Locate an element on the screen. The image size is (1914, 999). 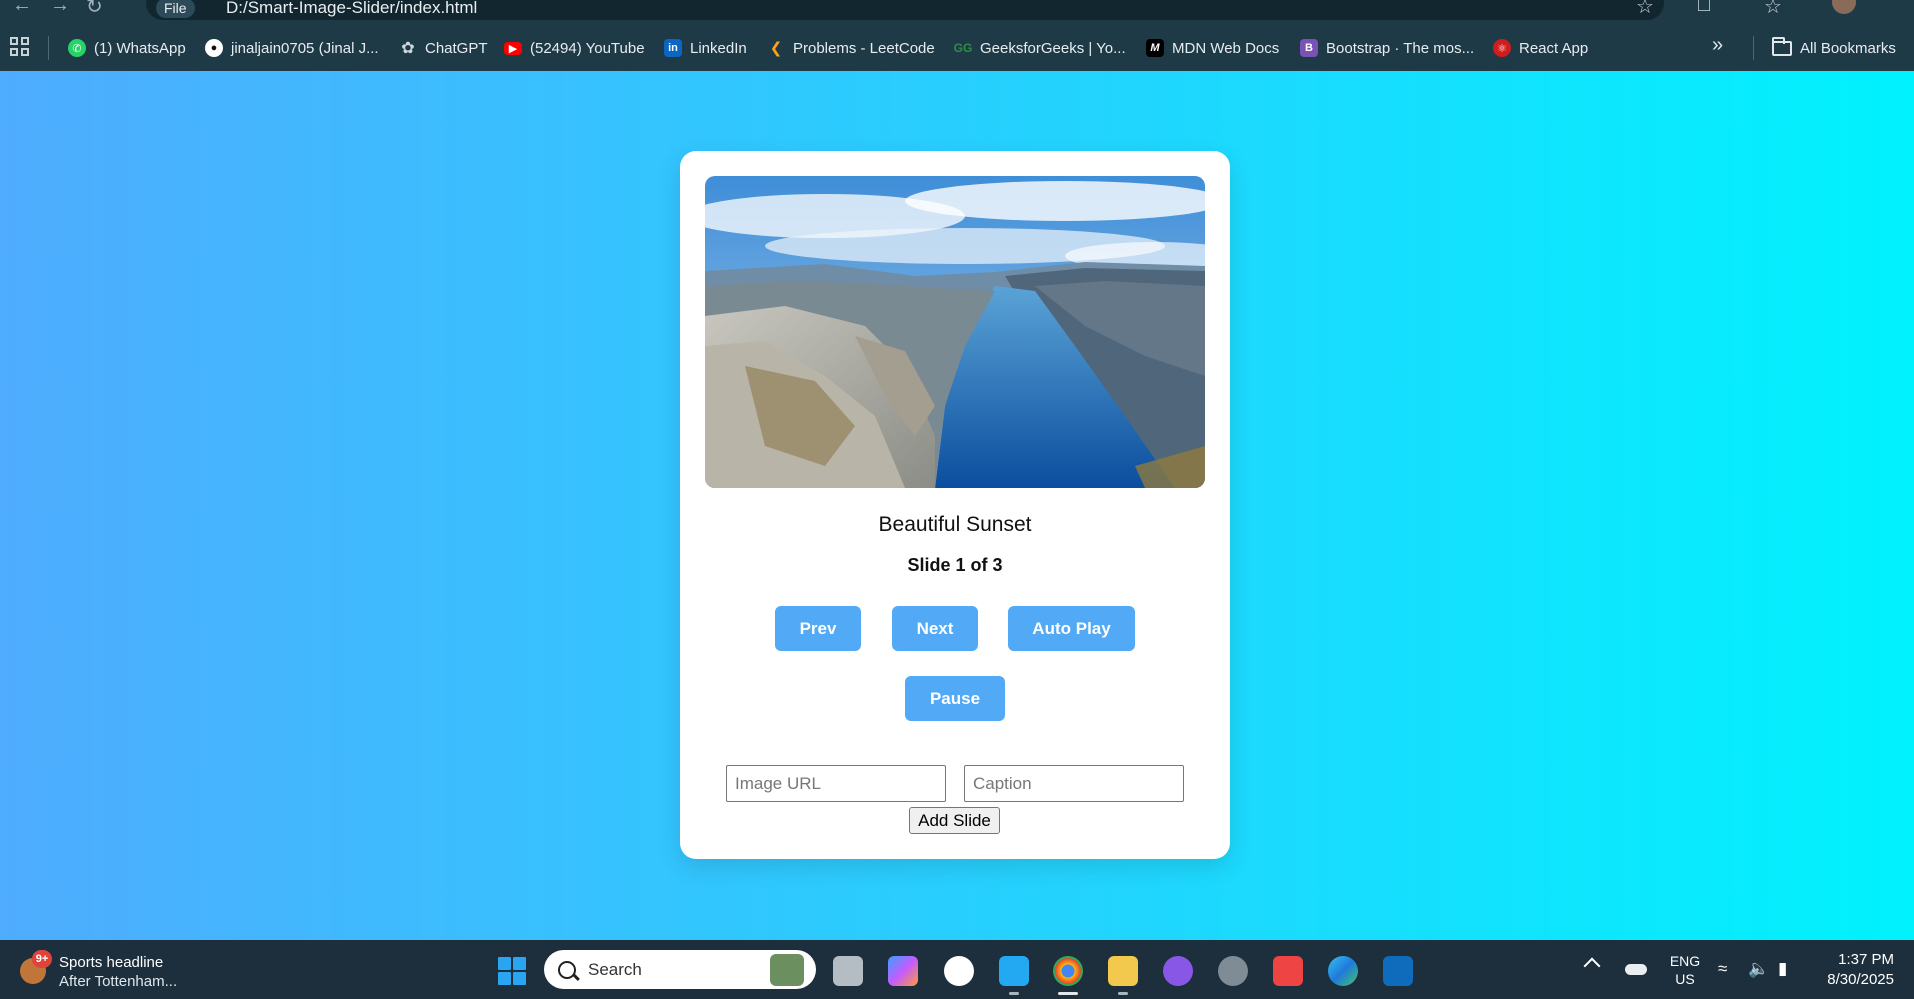
github-desktop-icon is located at coordinates (1178, 971).